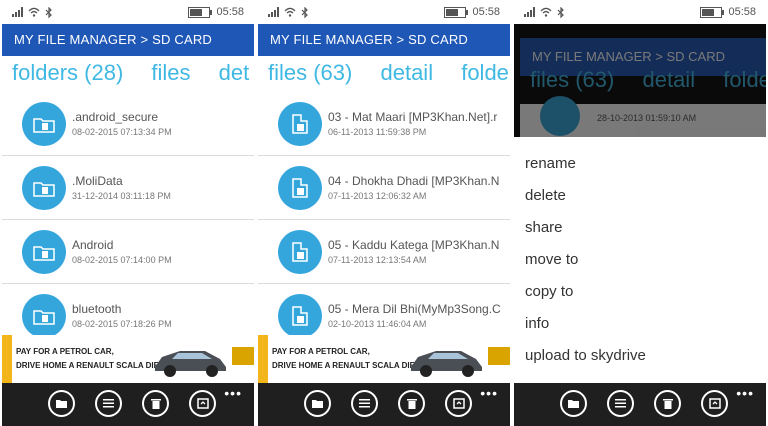 This screenshot has height=426, width=768. I want to click on item-name: 04 - Dhokha Dhadi [MP3Khan.N, so click(414, 181).